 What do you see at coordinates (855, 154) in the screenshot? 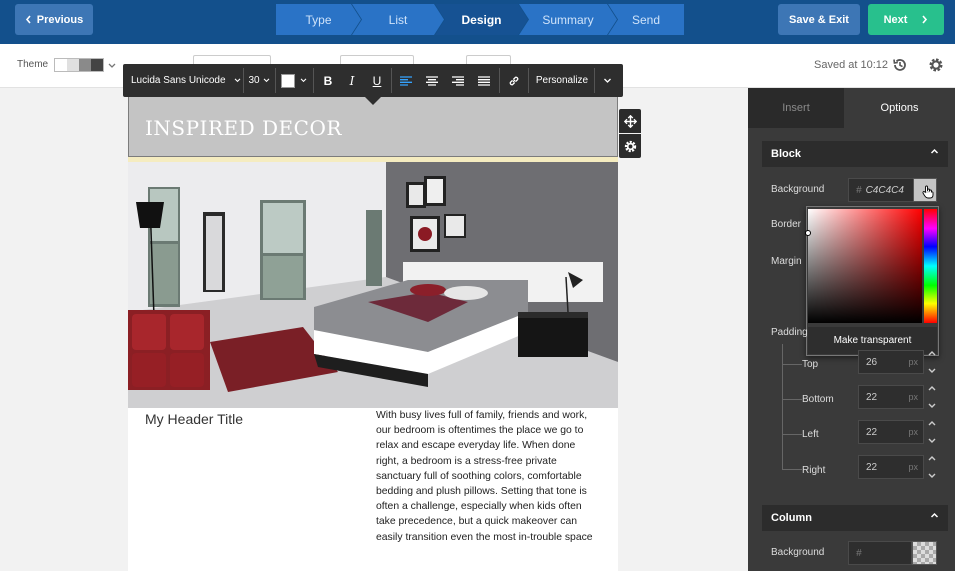
I see `block-section-header: Block` at bounding box center [855, 154].